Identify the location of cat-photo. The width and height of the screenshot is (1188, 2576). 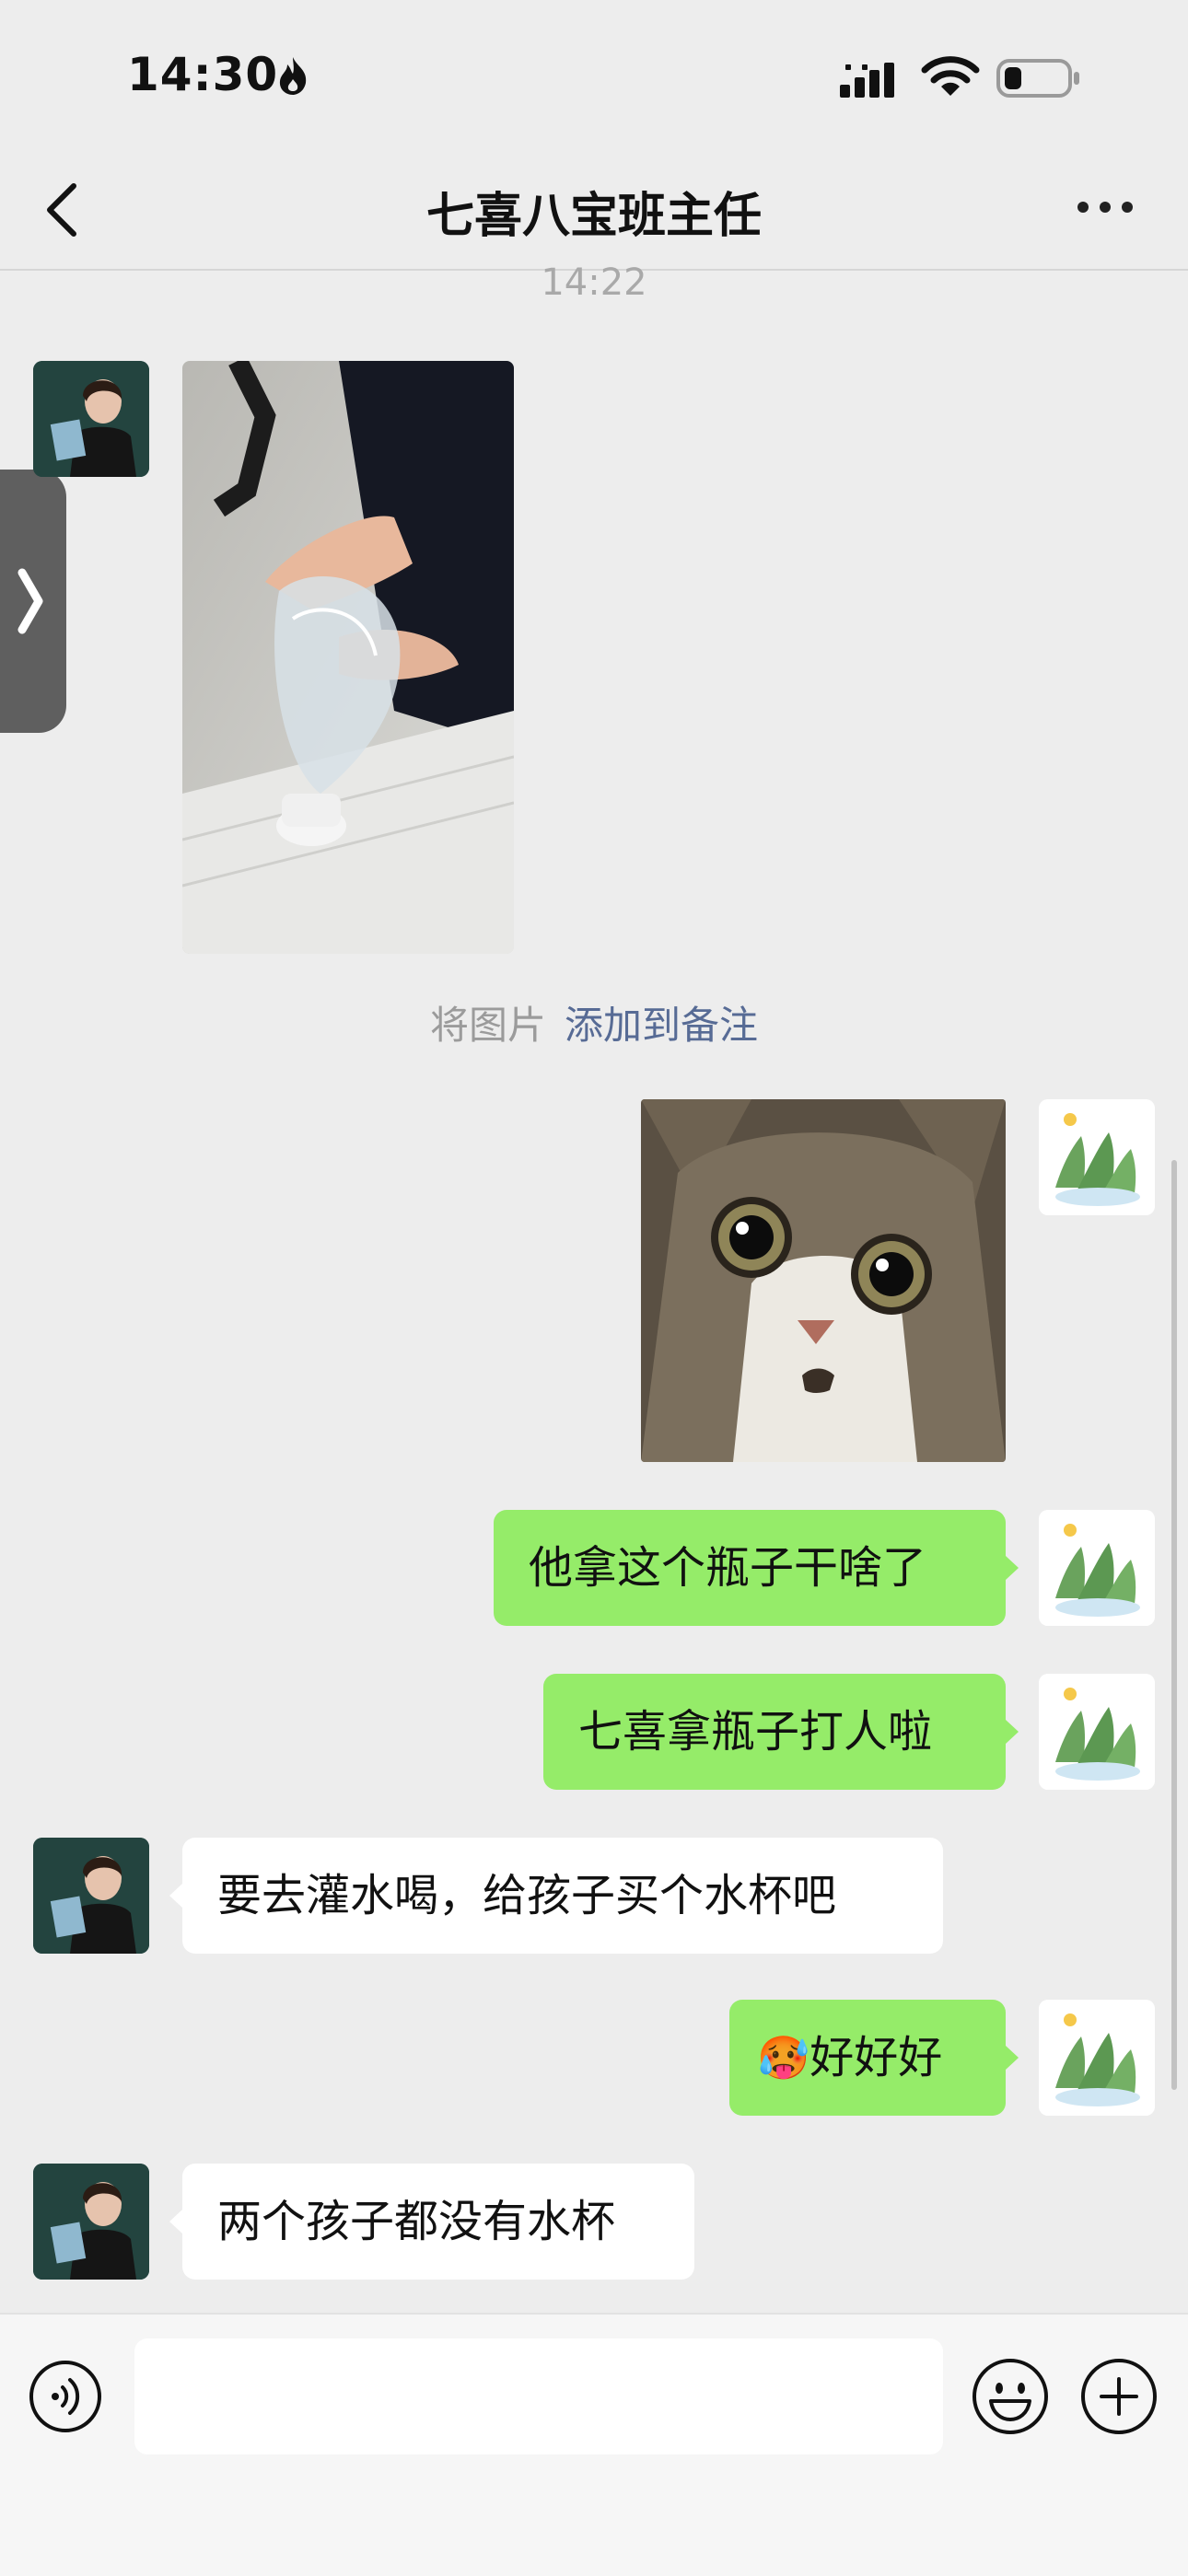
(823, 1280).